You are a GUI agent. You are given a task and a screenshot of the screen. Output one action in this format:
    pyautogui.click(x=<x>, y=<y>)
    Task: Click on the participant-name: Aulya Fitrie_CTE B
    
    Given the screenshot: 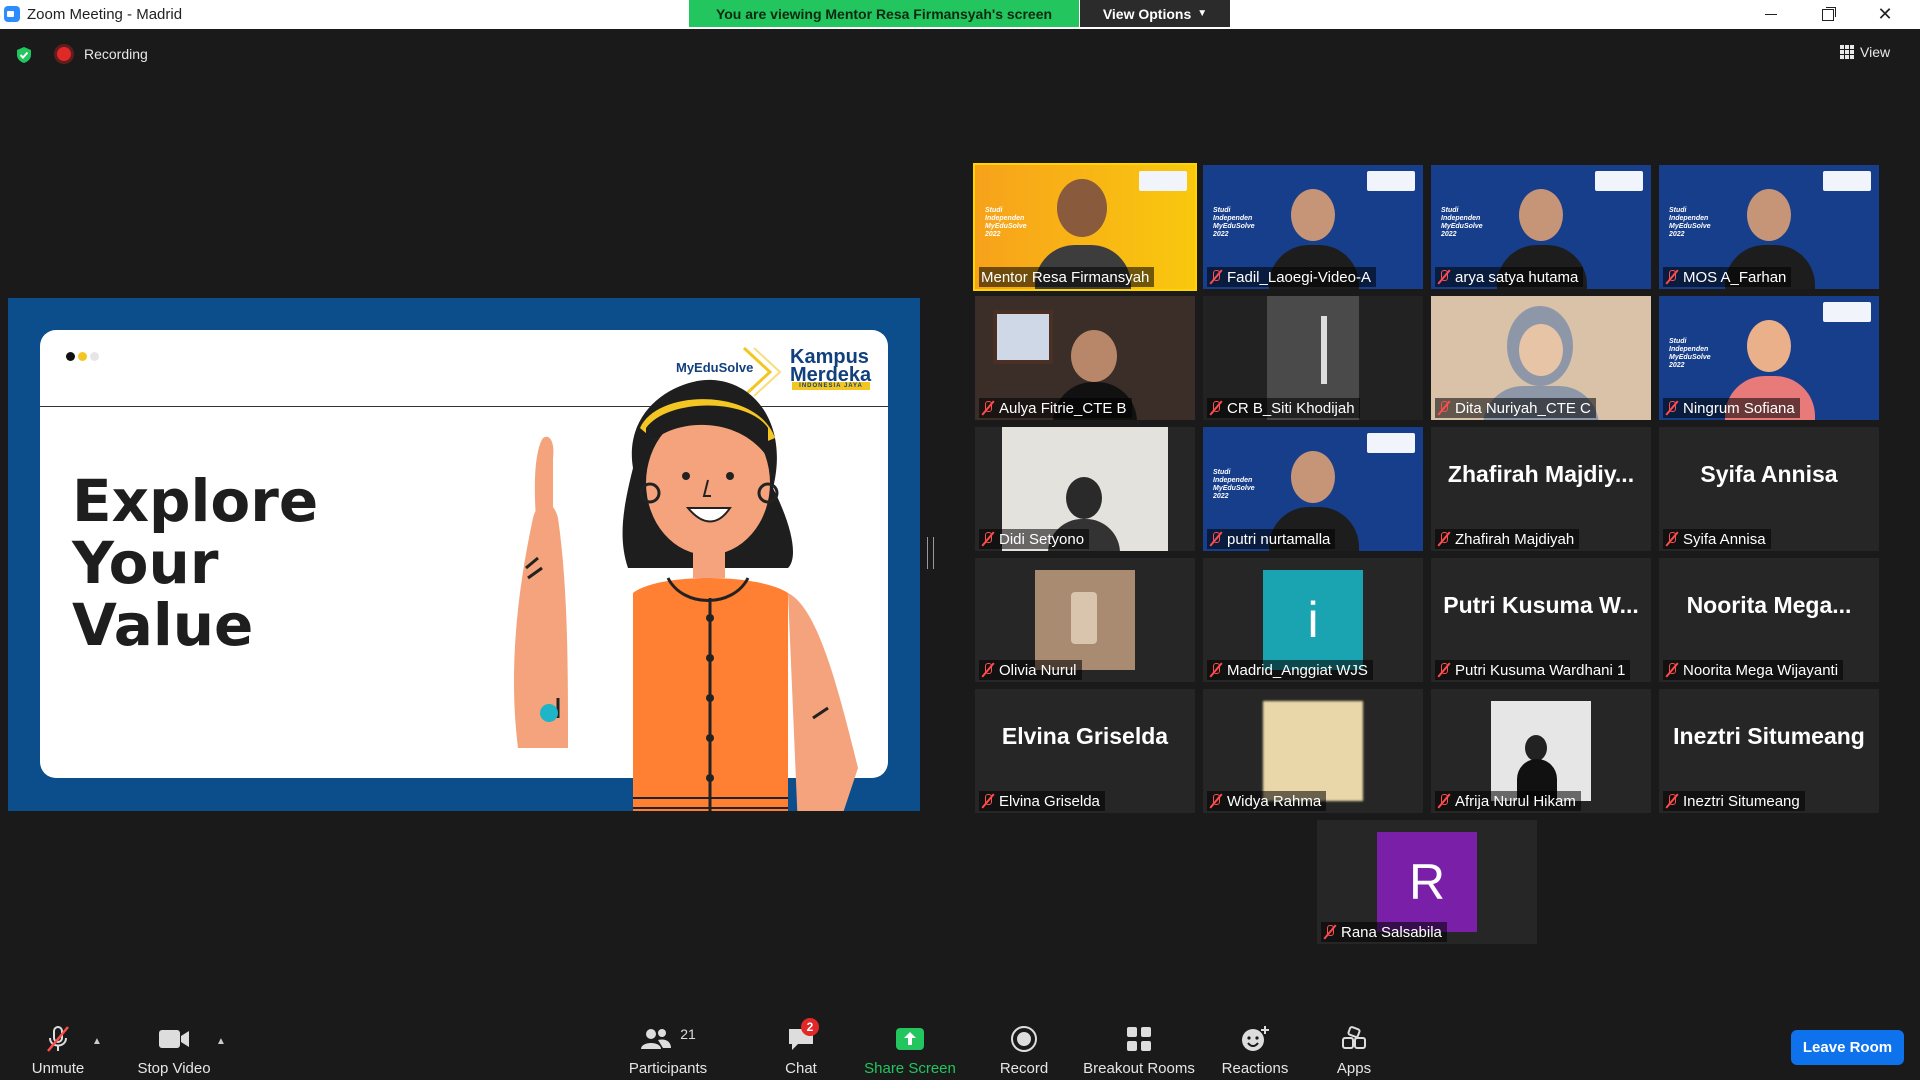 What is the action you would take?
    pyautogui.click(x=1063, y=408)
    